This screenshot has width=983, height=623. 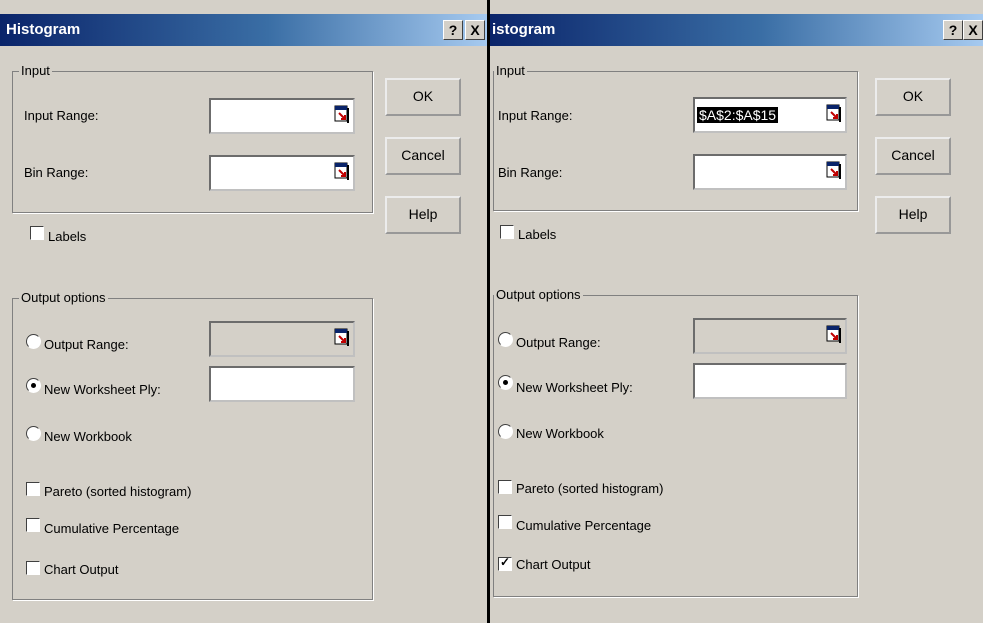 I want to click on chart-output-checkbox, so click(x=33, y=568).